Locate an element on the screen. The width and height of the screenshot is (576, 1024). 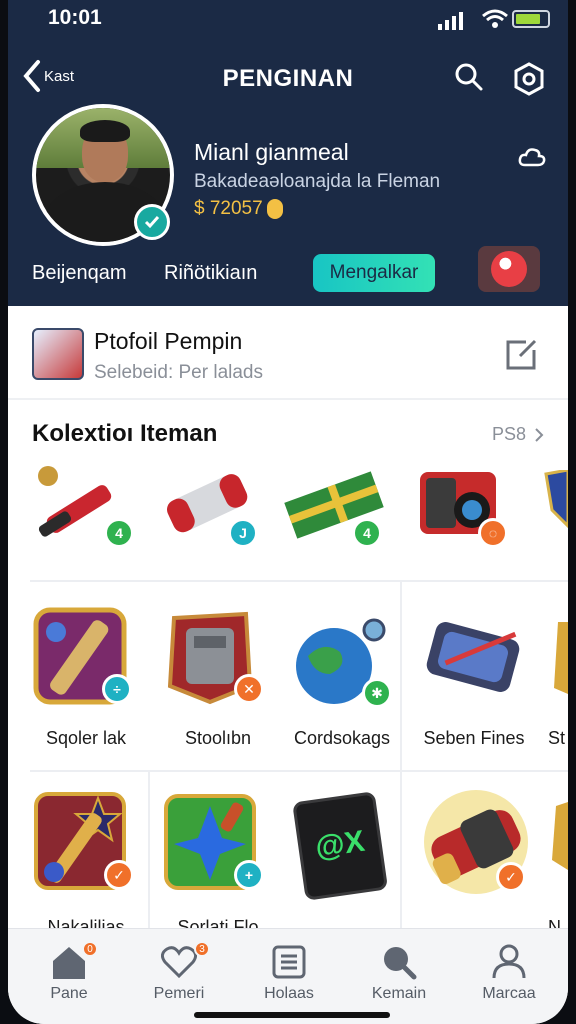
nav-profile: Marcaa is located at coordinates (509, 973).